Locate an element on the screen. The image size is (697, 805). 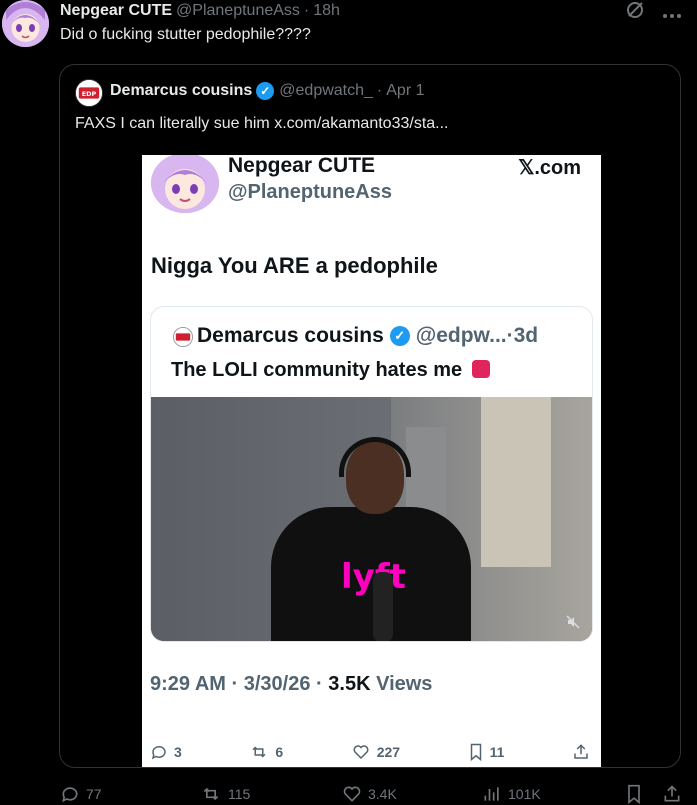
embedded-share is located at coordinates (581, 752).